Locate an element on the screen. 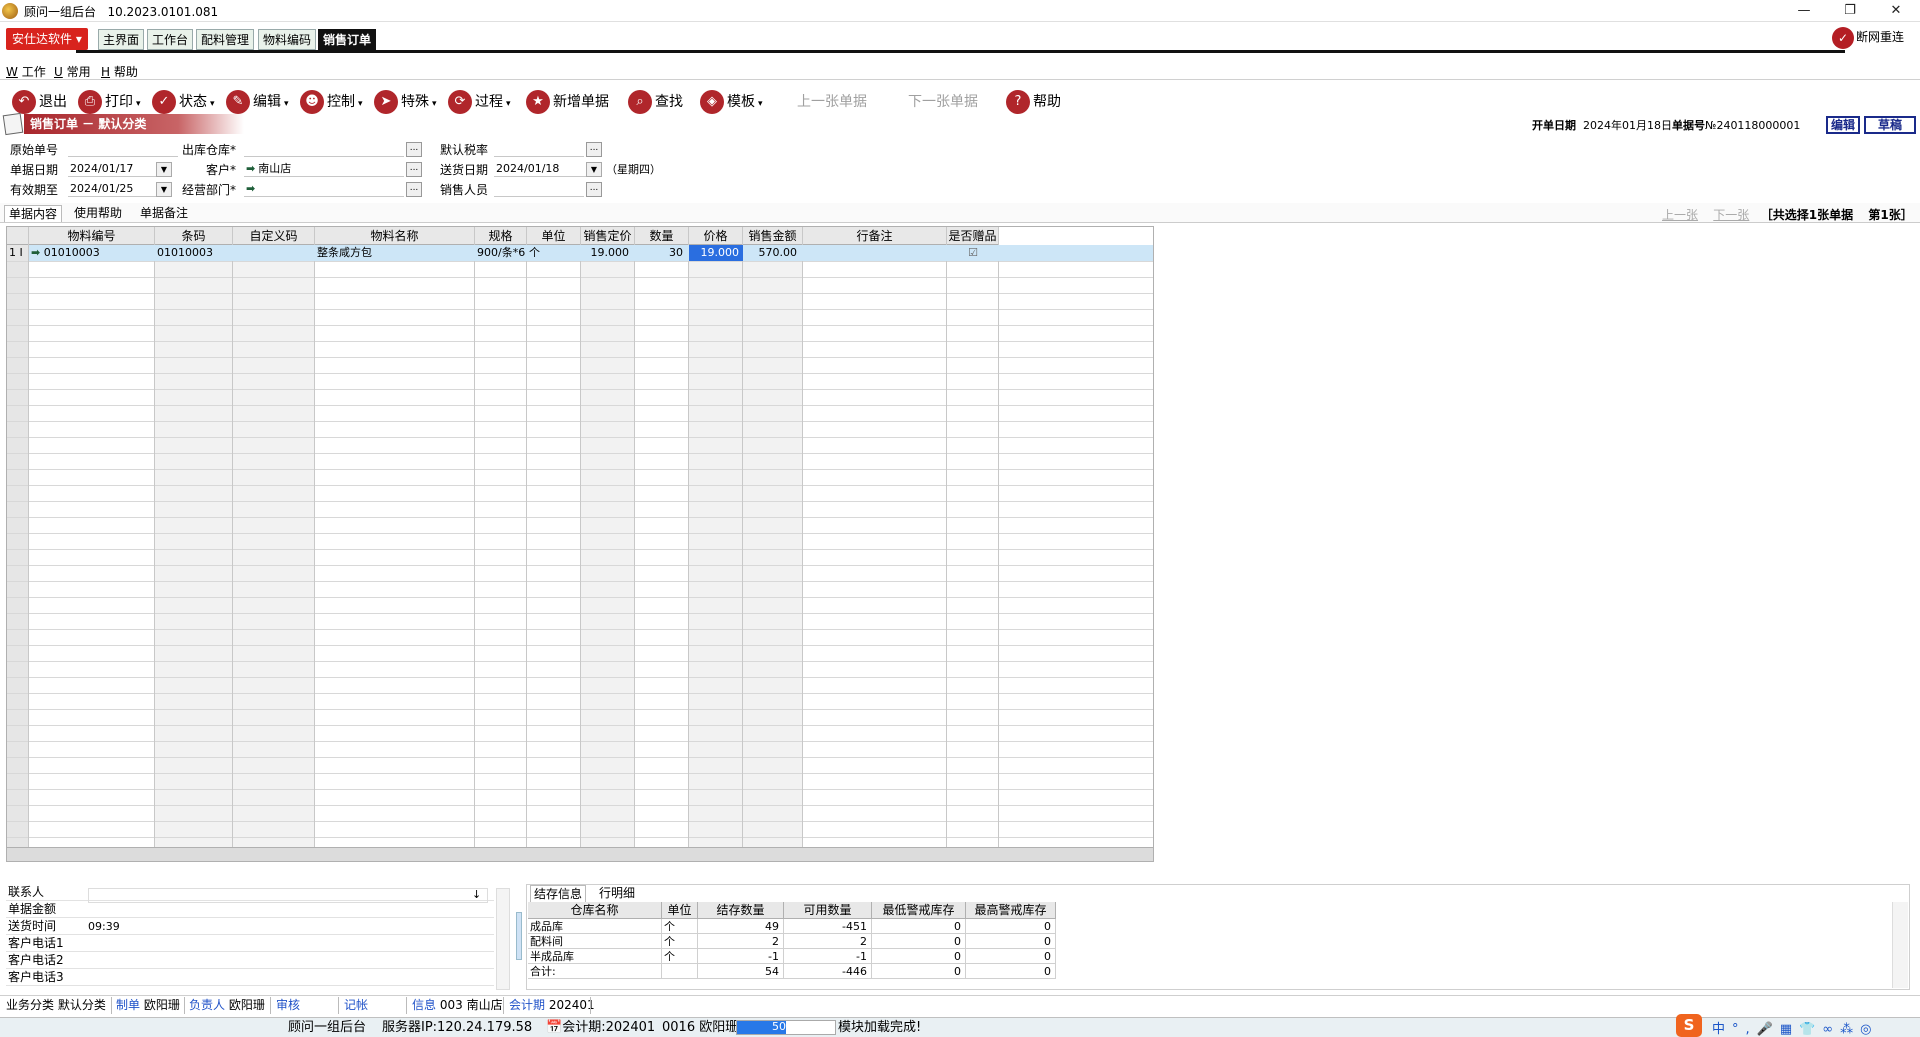  stock-column-header: 最低警戒库存 is located at coordinates (919, 910).